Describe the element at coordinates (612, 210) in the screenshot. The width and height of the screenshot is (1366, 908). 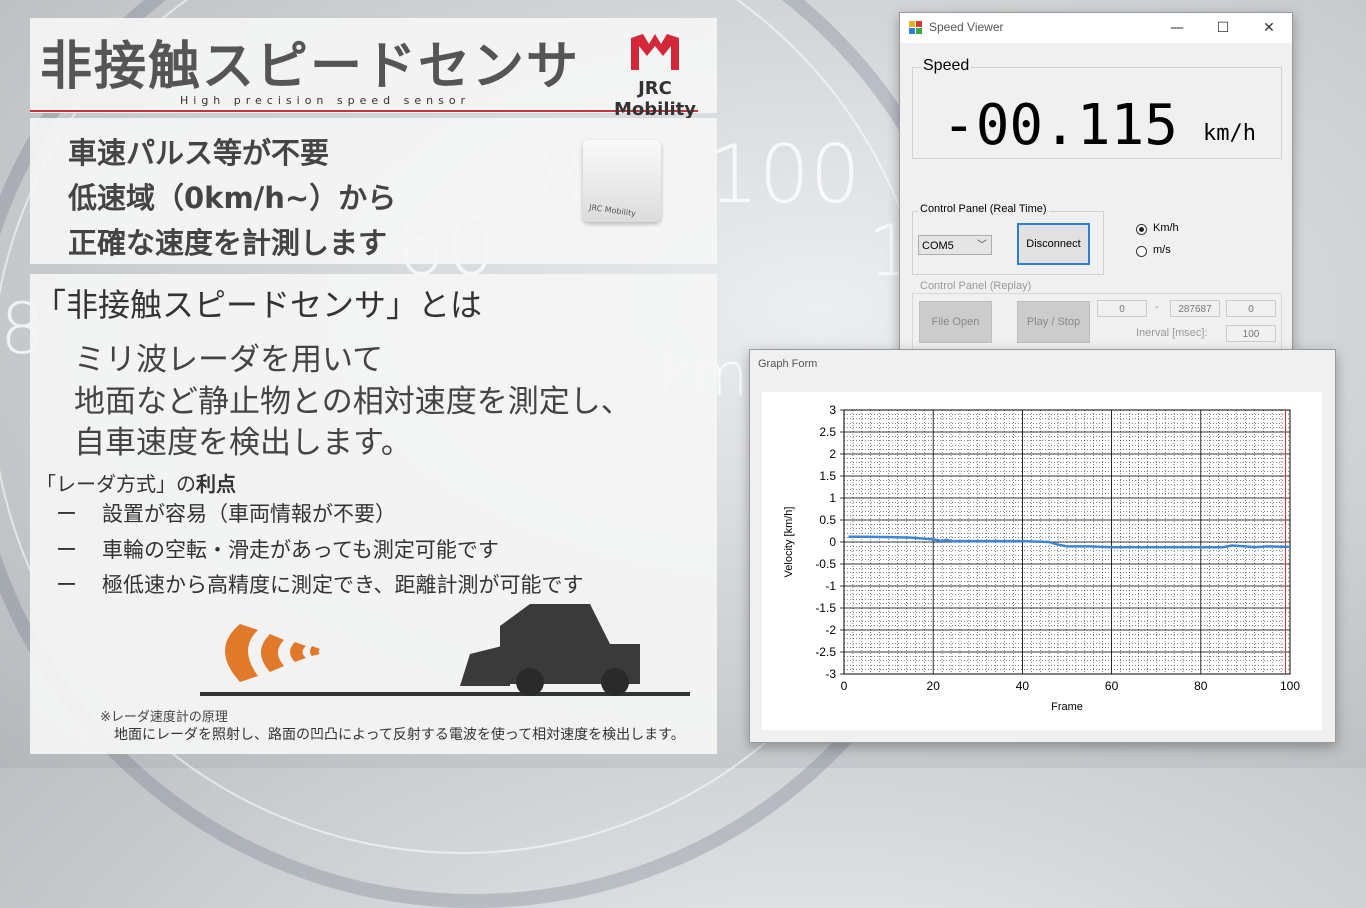
I see `device-label: JRC Mobility` at that location.